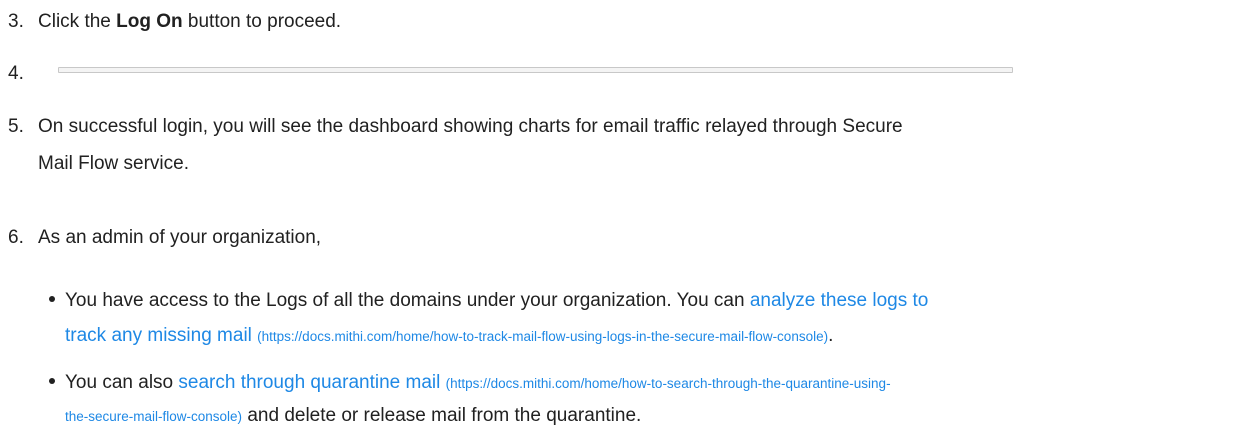  What do you see at coordinates (309, 382) in the screenshot?
I see `search-quarantine-link: search through quarantine mail` at bounding box center [309, 382].